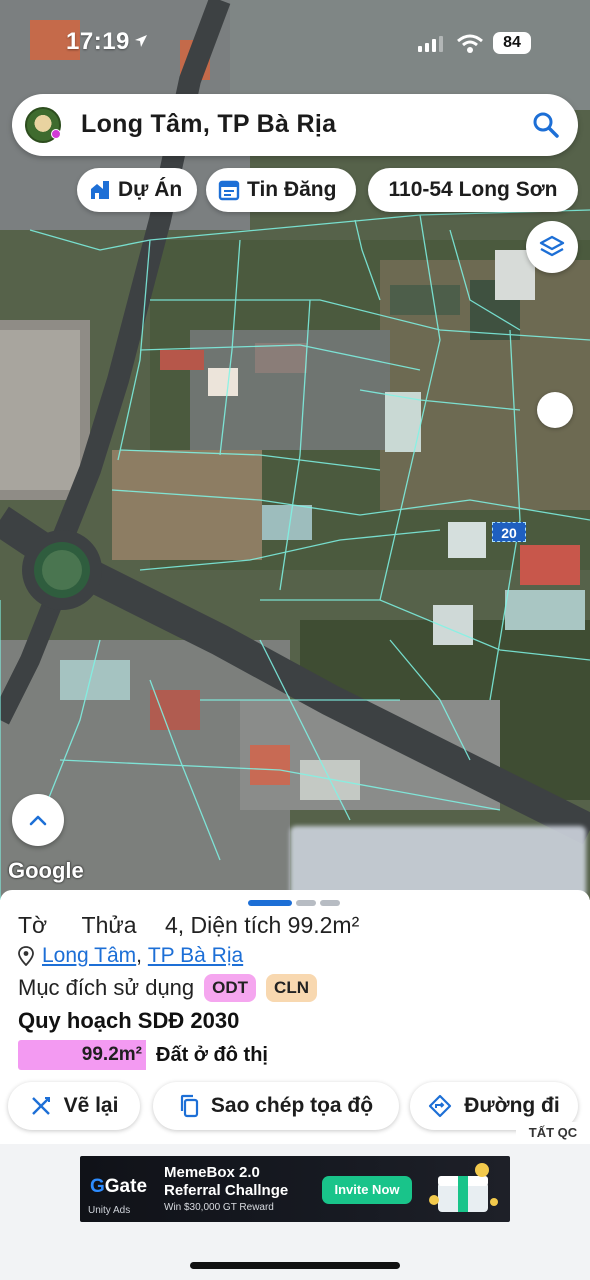  Describe the element at coordinates (463, 1187) in the screenshot. I see `ad-giftbox-illustration` at that location.